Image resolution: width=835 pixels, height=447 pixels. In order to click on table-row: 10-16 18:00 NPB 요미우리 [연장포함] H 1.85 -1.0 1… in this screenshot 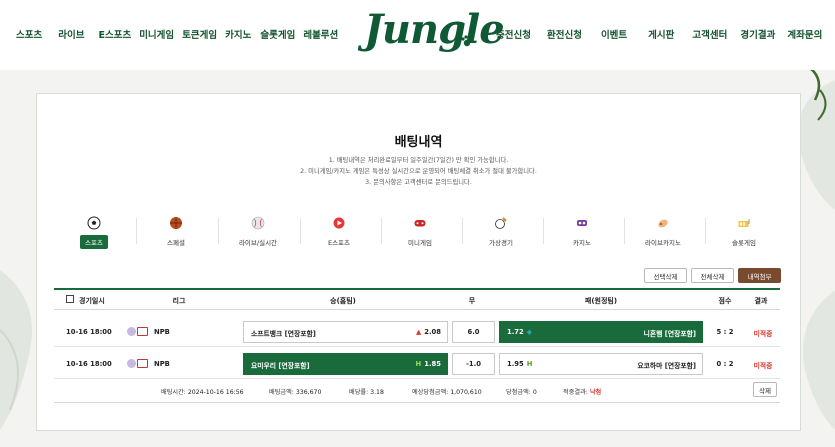, I will do `click(417, 363)`.